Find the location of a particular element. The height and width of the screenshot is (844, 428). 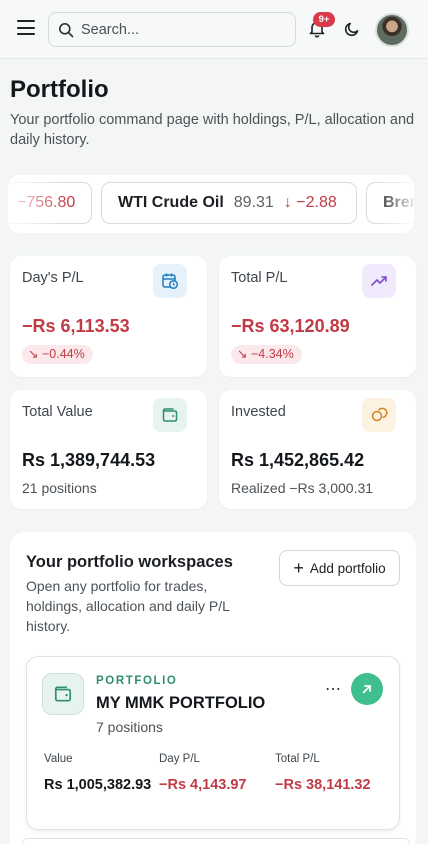

add-portfolio-button: + Add portfolio is located at coordinates (339, 568).